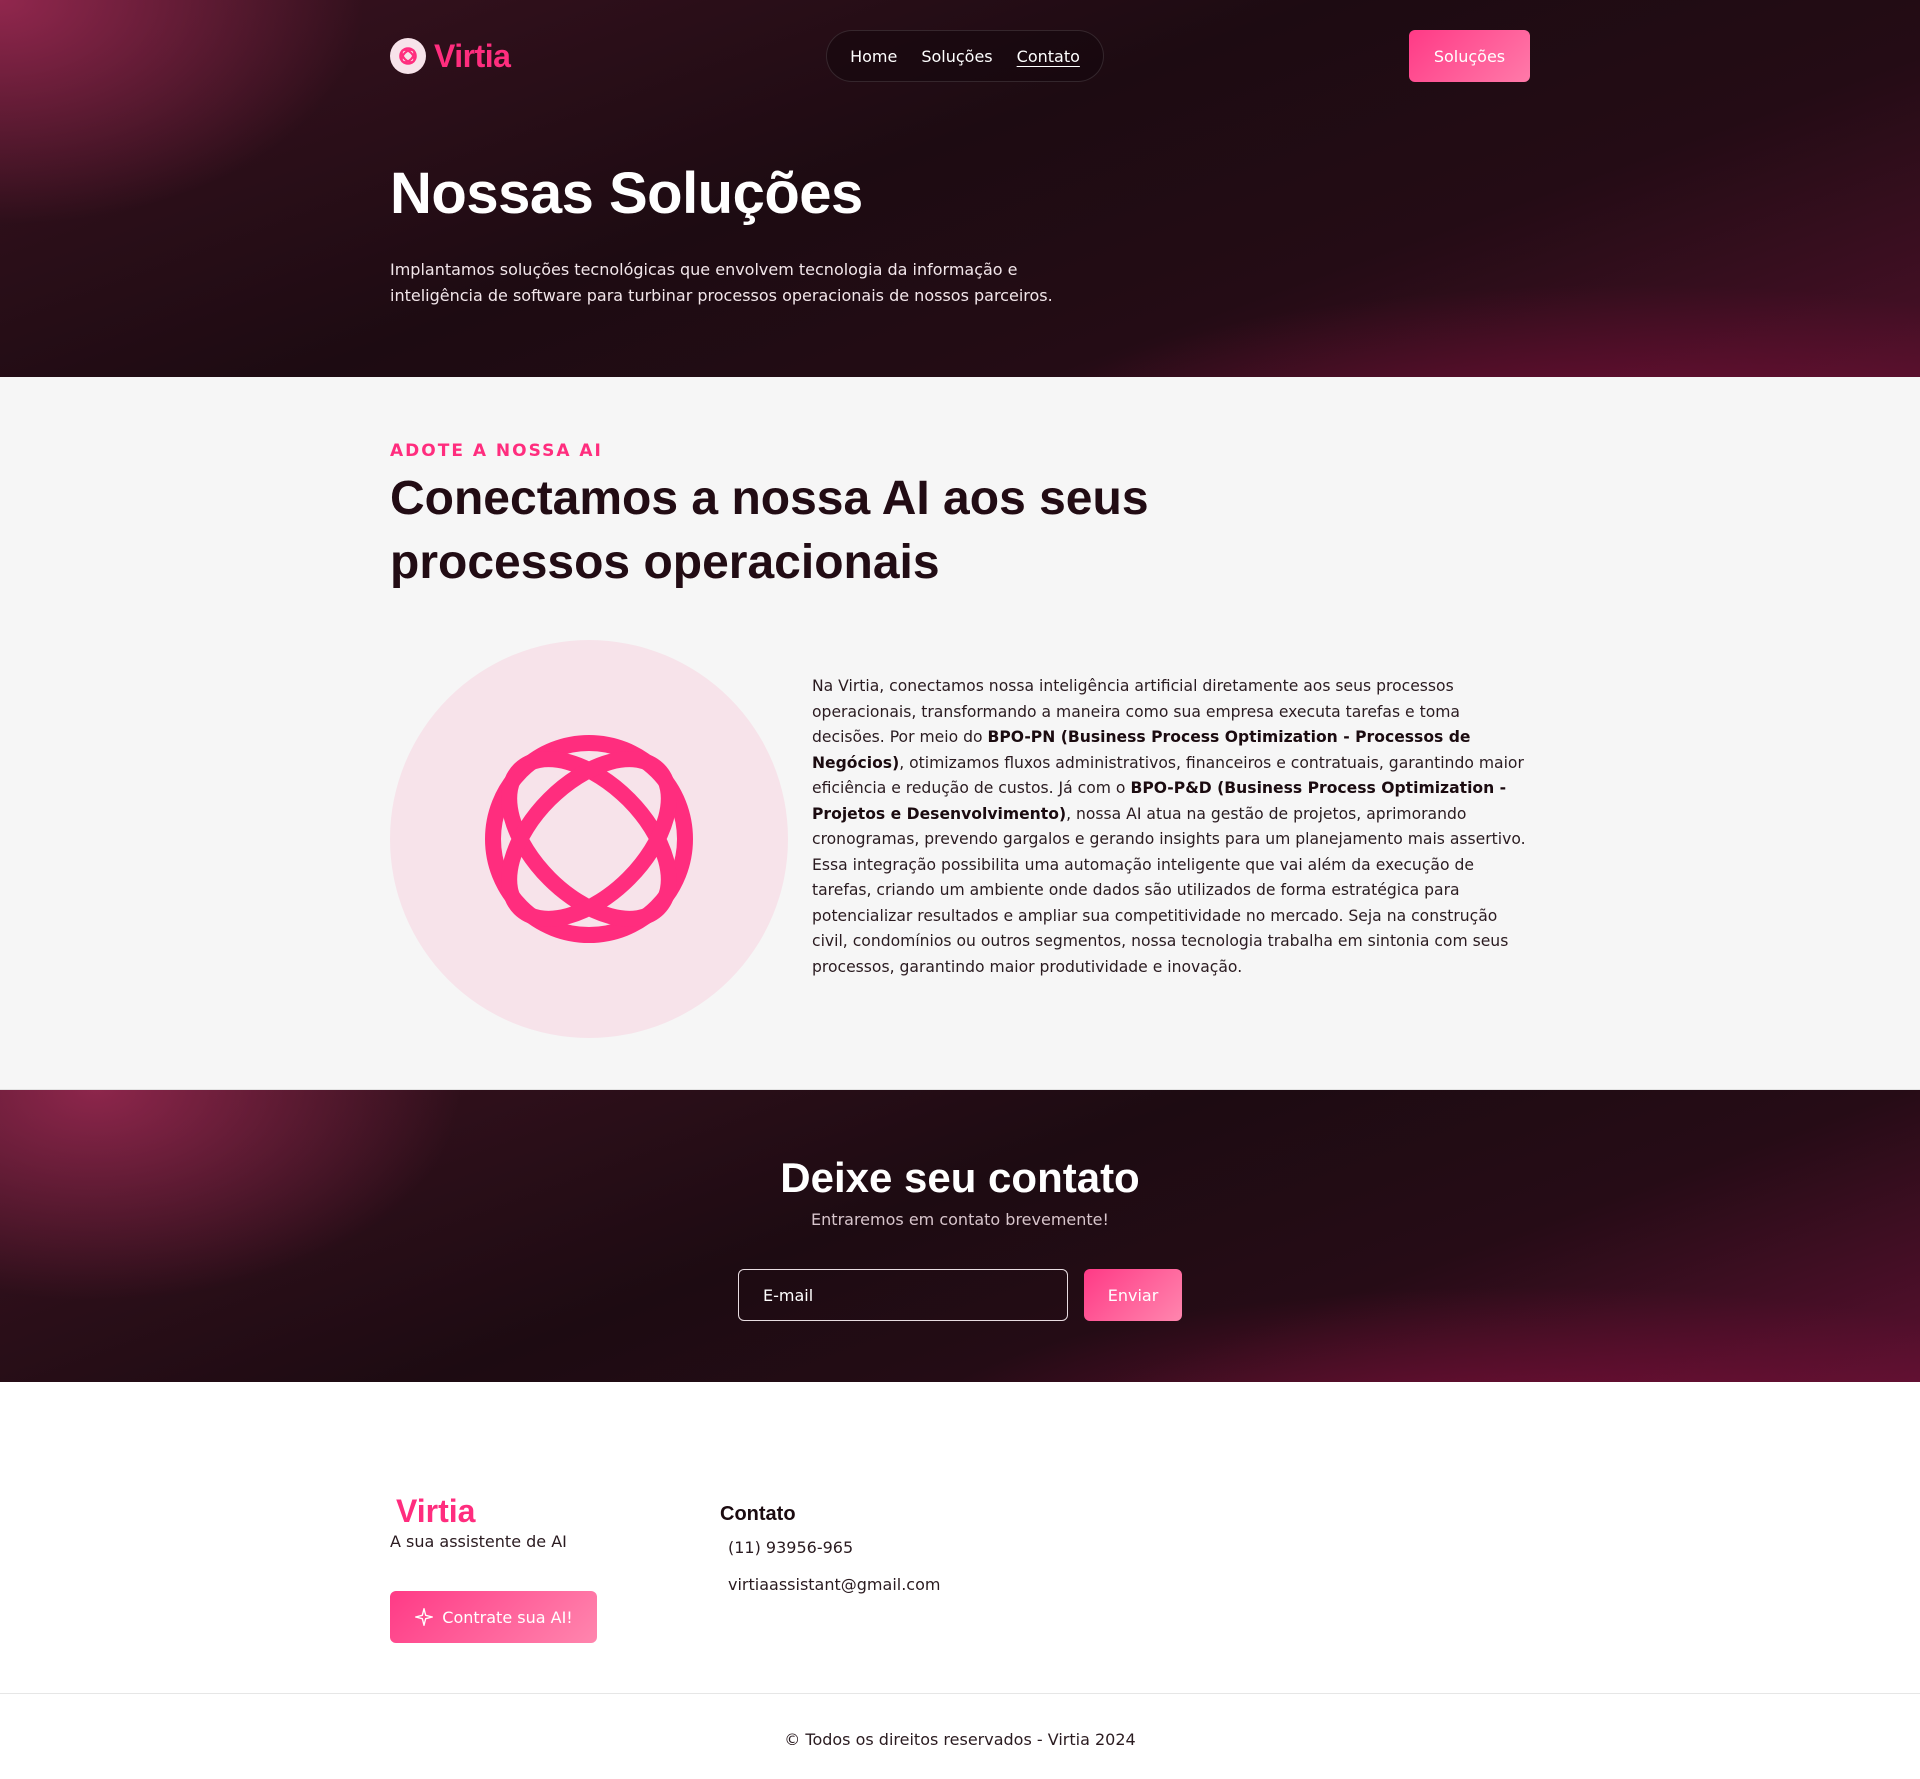  I want to click on footer-brand: Virtia, so click(558, 1511).